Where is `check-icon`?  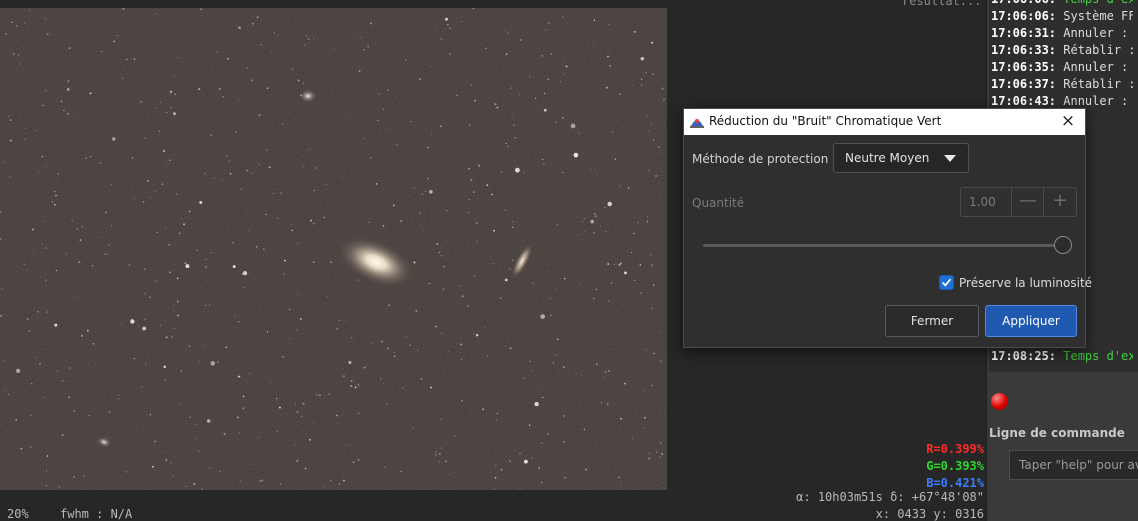 check-icon is located at coordinates (946, 282).